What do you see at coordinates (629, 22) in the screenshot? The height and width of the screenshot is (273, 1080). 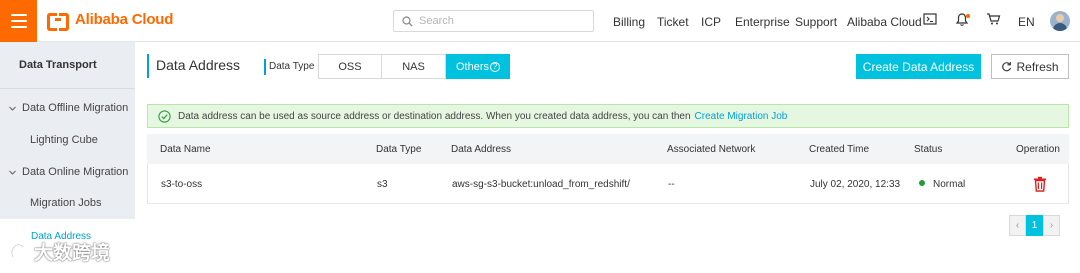 I see `nav-billing: Billing` at bounding box center [629, 22].